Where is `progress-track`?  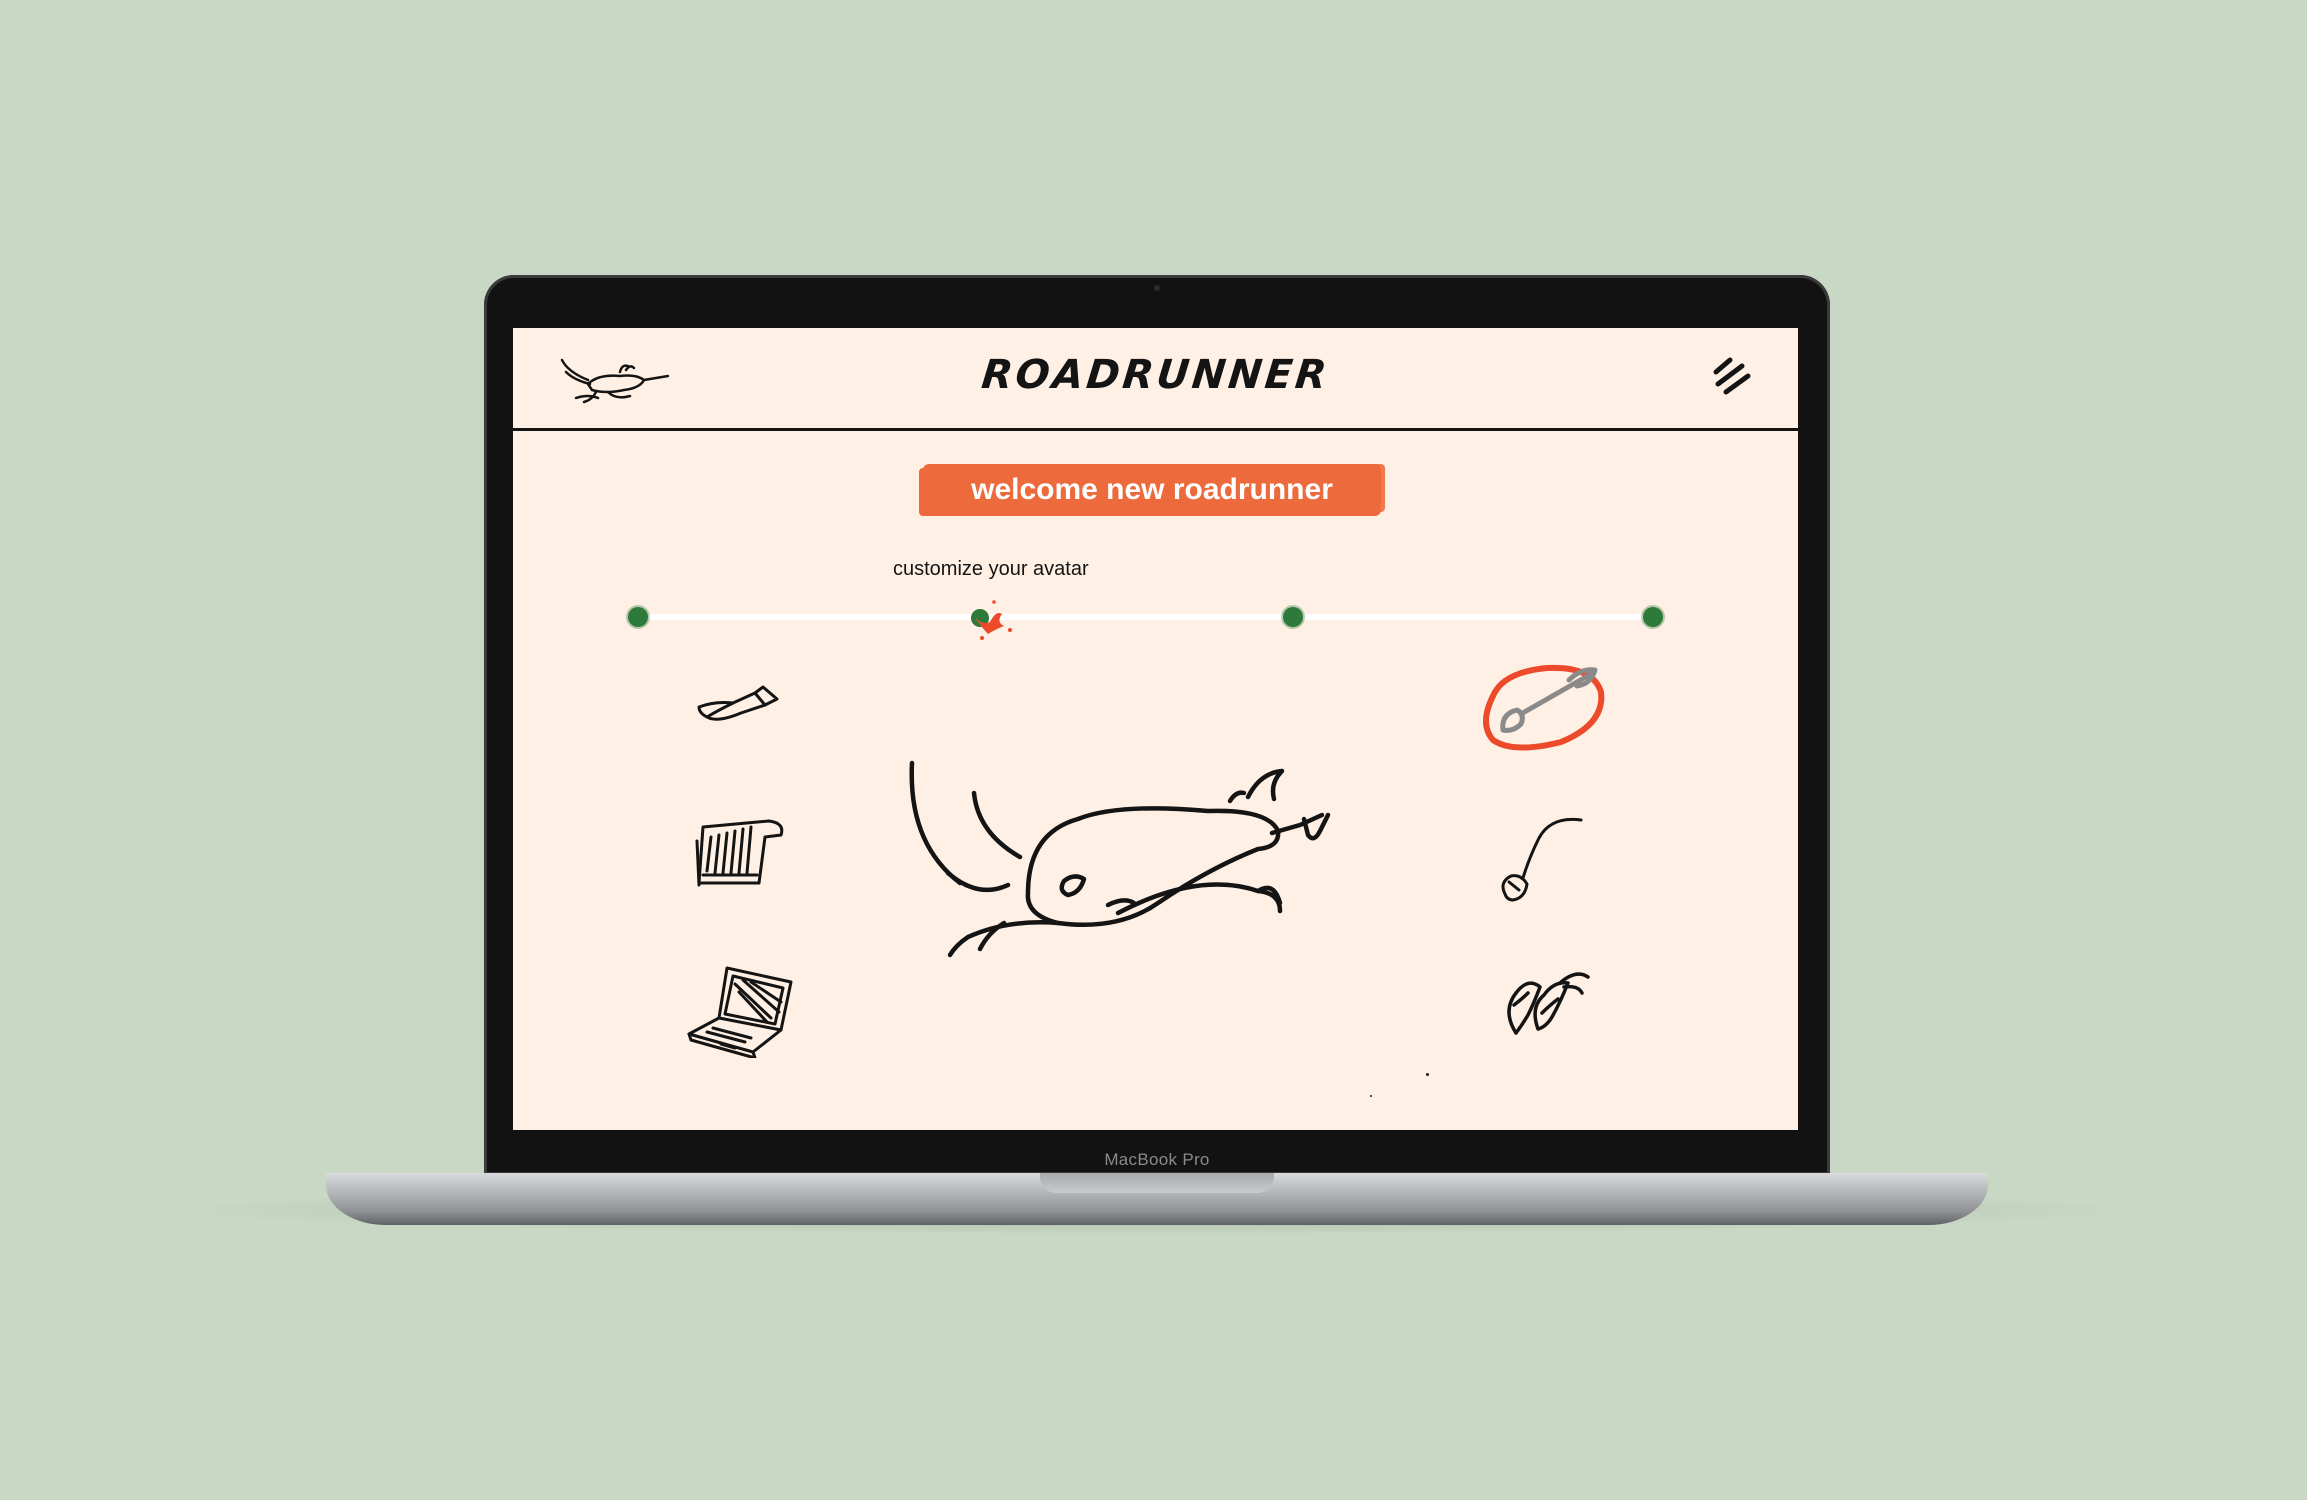 progress-track is located at coordinates (1145, 617).